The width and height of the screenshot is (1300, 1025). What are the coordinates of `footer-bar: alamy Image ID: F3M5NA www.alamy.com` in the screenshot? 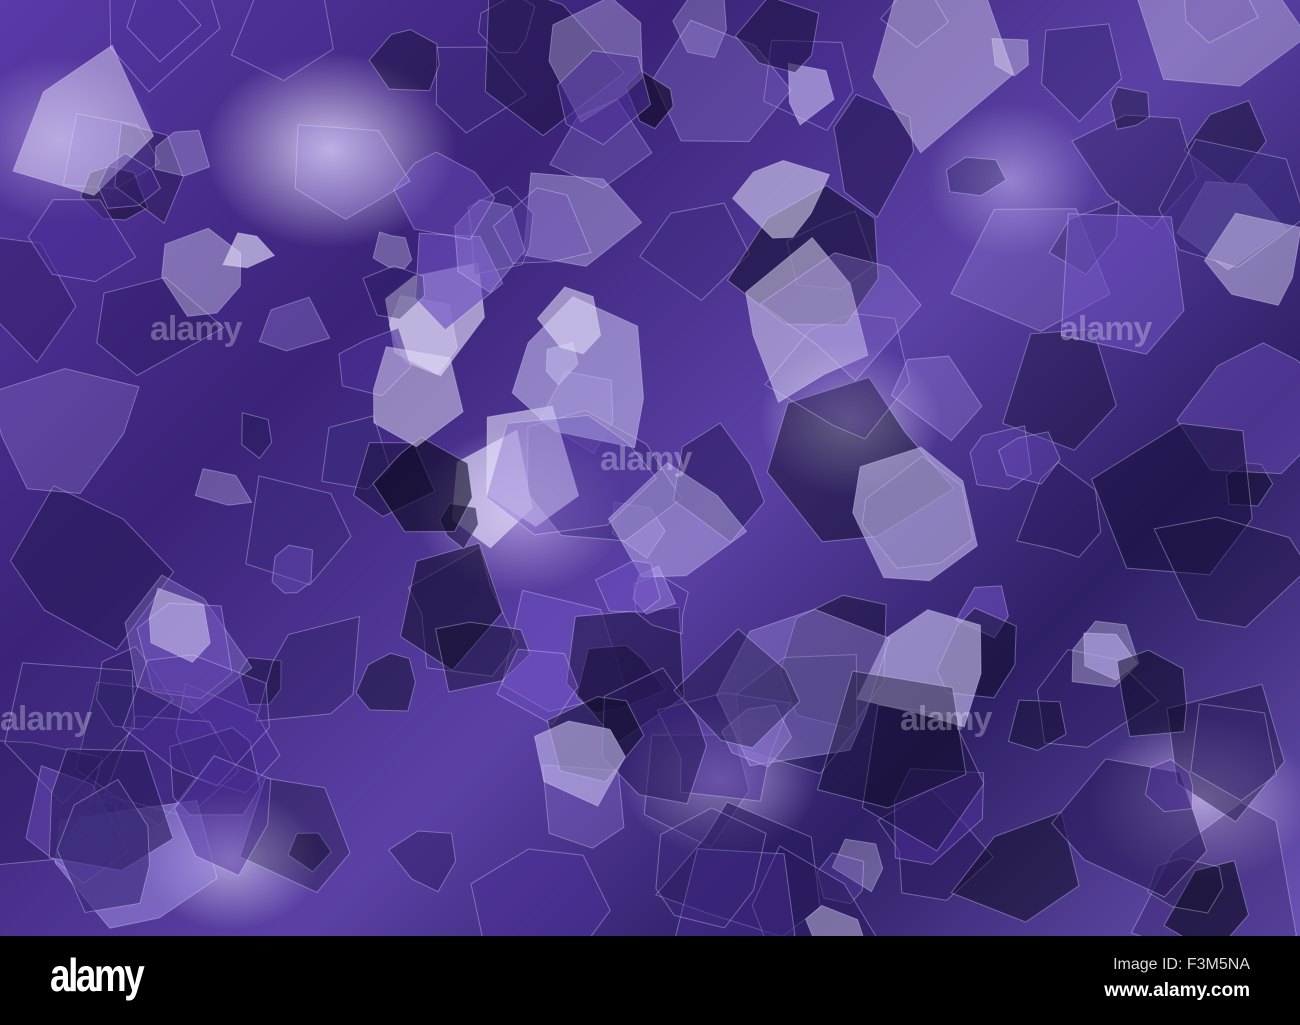 It's located at (650, 980).